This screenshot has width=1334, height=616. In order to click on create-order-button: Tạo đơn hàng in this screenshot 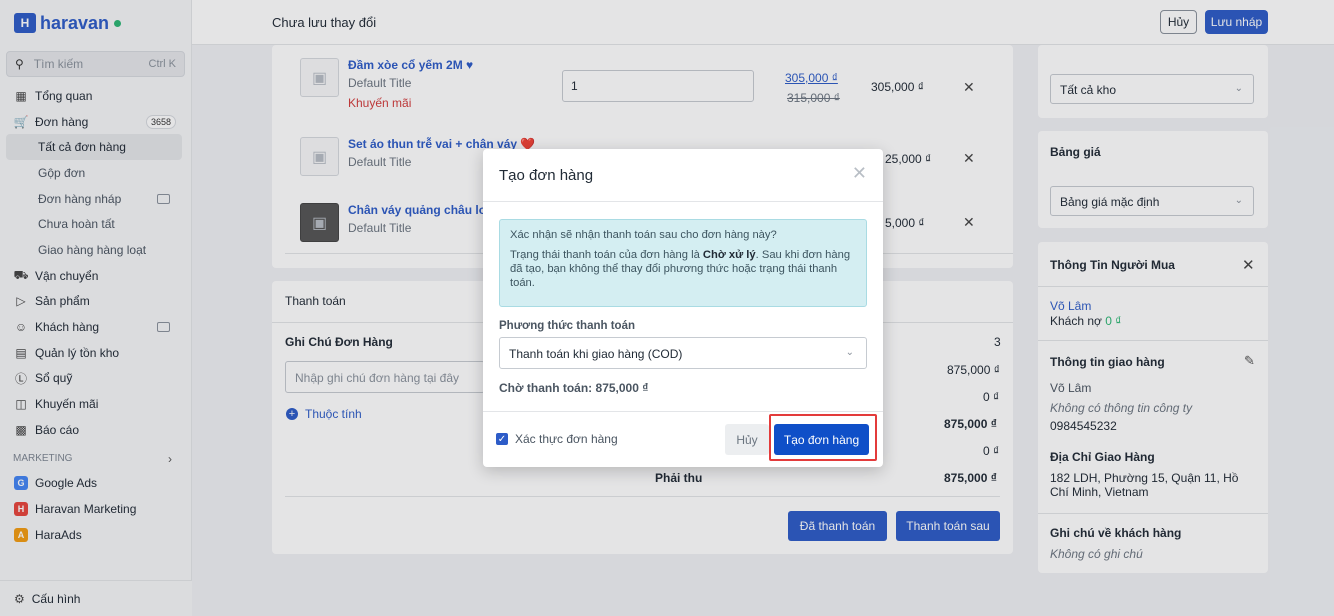, I will do `click(821, 439)`.